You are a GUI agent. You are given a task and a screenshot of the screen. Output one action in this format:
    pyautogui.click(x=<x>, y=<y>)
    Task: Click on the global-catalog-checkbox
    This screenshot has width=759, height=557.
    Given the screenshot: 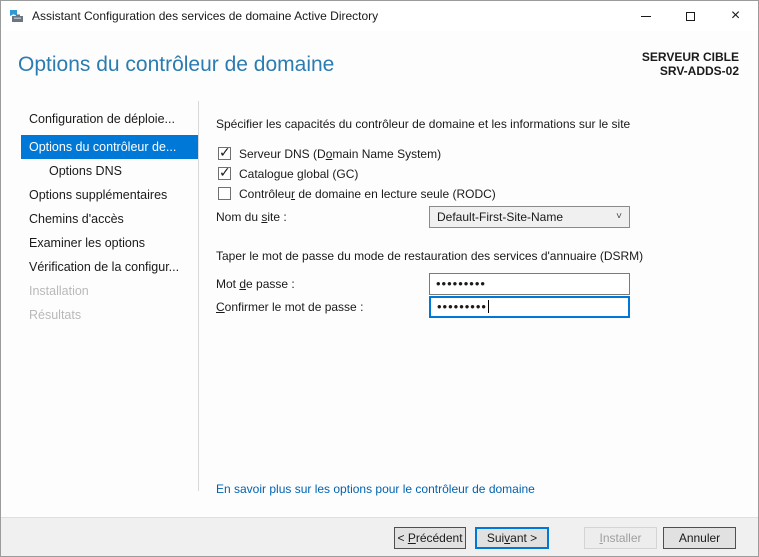 What is the action you would take?
    pyautogui.click(x=224, y=172)
    